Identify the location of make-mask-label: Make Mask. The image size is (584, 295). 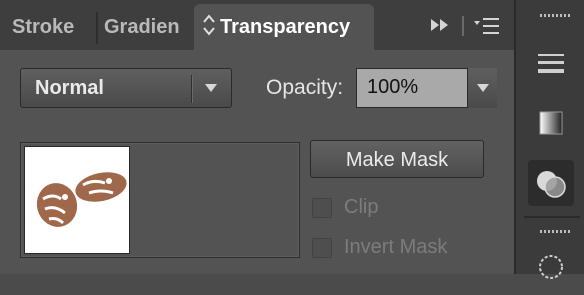
(397, 160).